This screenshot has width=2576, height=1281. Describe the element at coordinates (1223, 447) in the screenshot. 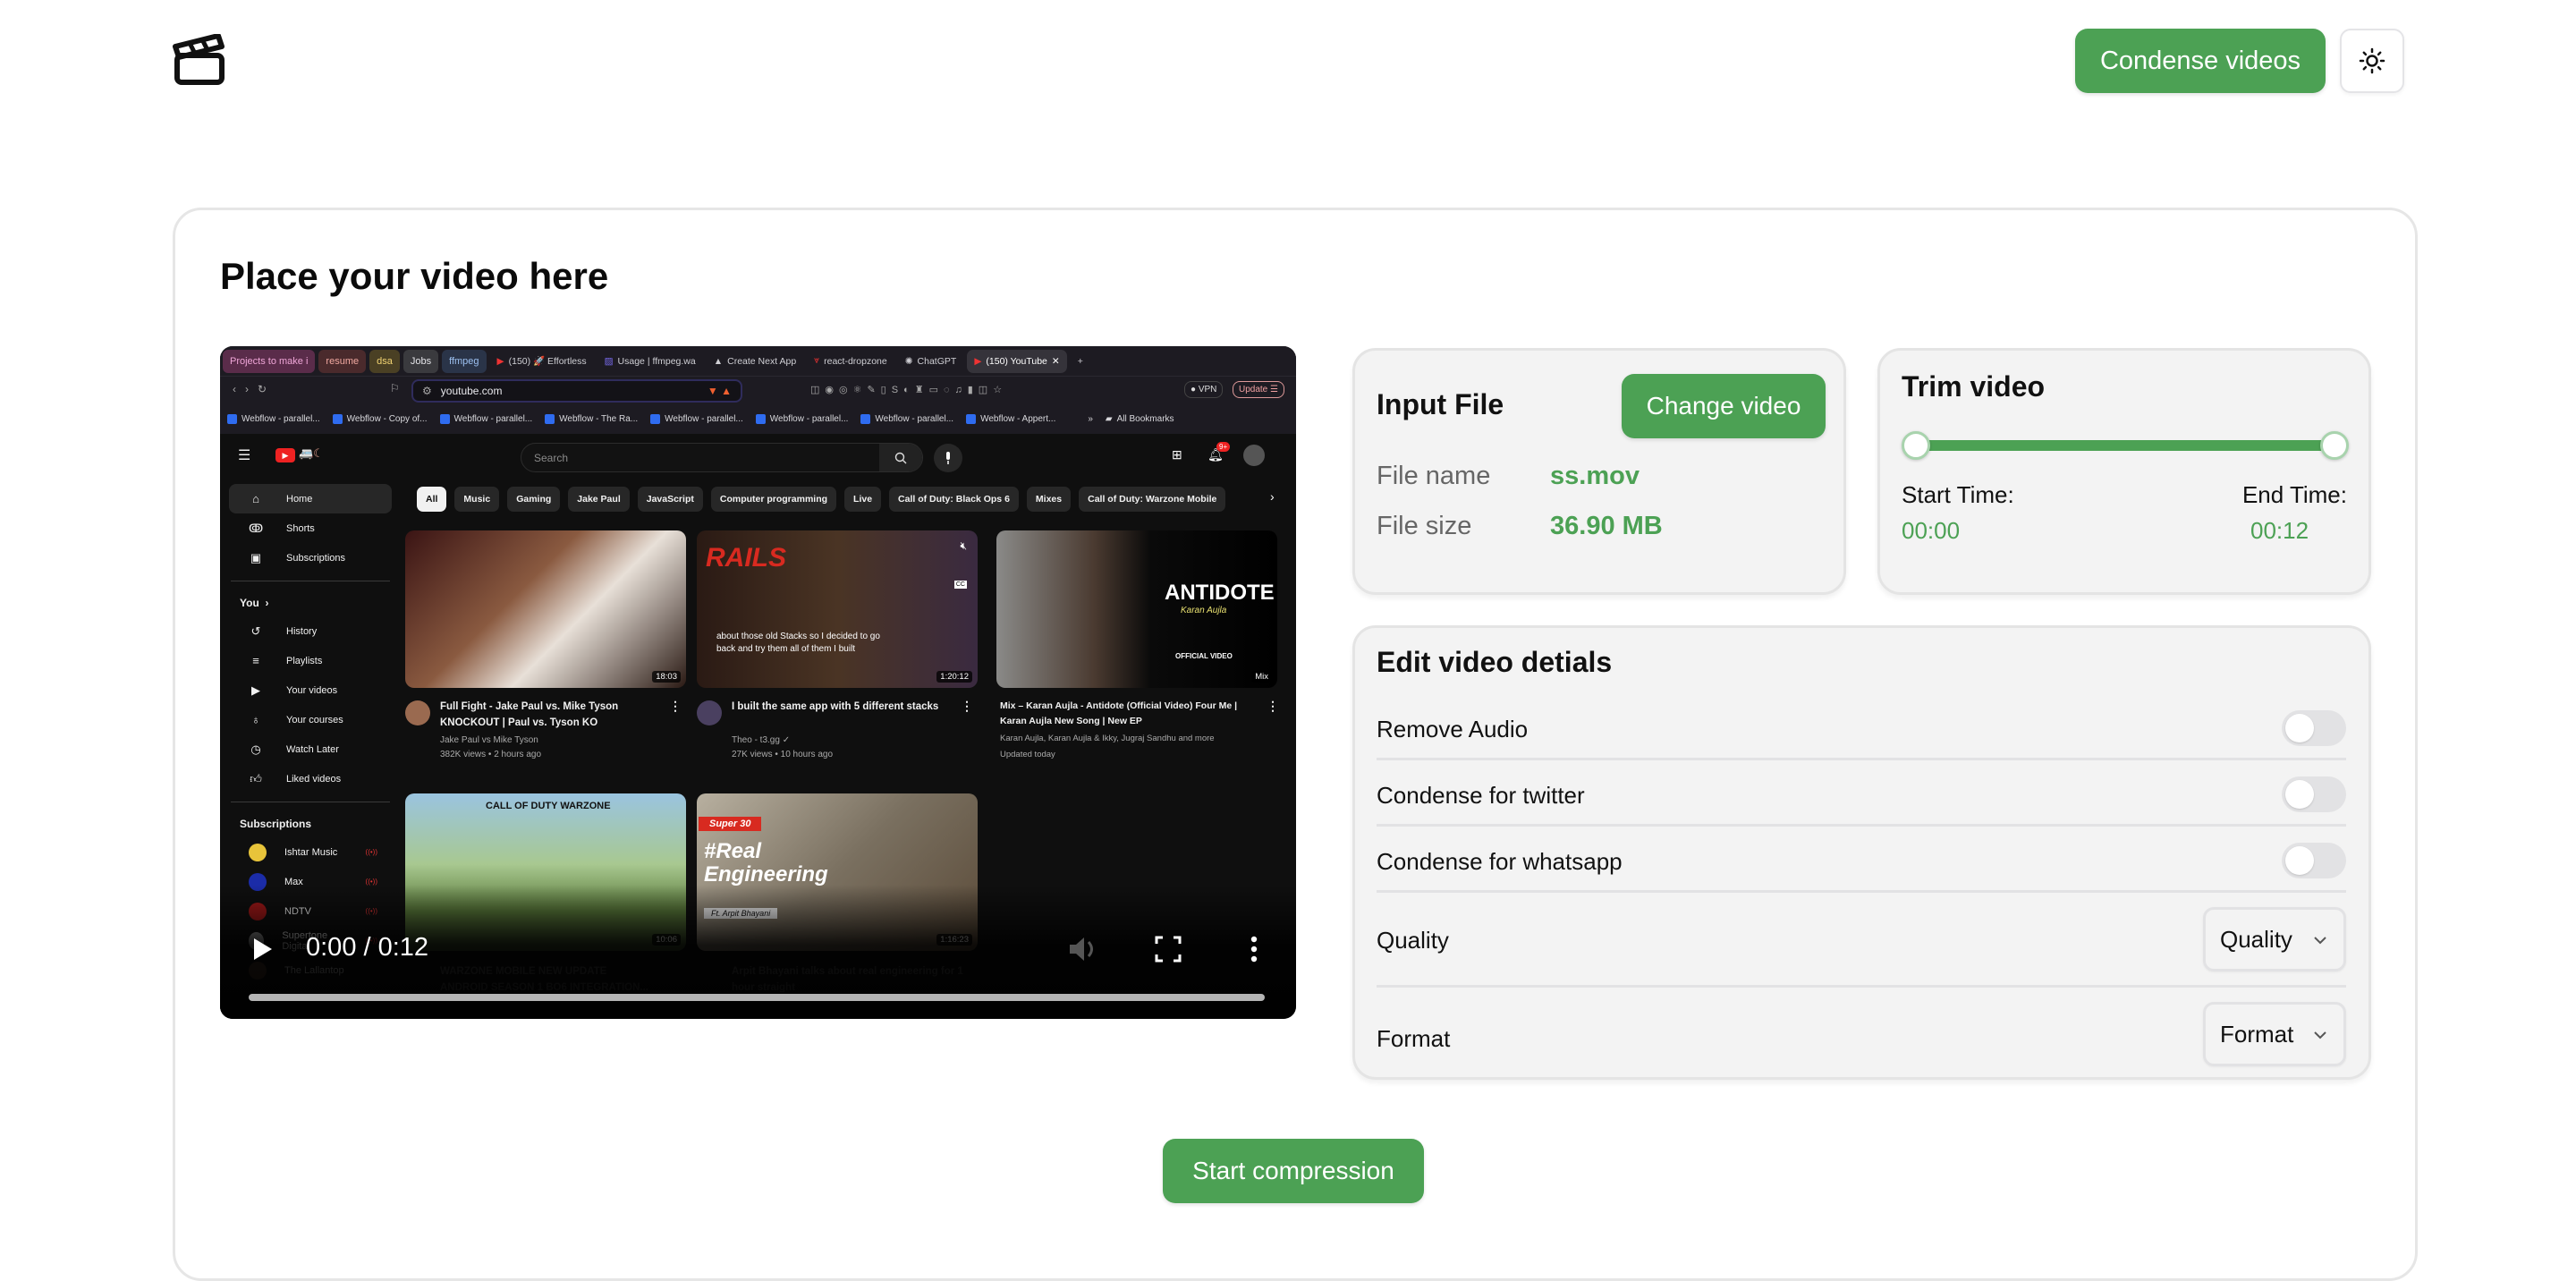

I see `notification-badge: 9+` at that location.